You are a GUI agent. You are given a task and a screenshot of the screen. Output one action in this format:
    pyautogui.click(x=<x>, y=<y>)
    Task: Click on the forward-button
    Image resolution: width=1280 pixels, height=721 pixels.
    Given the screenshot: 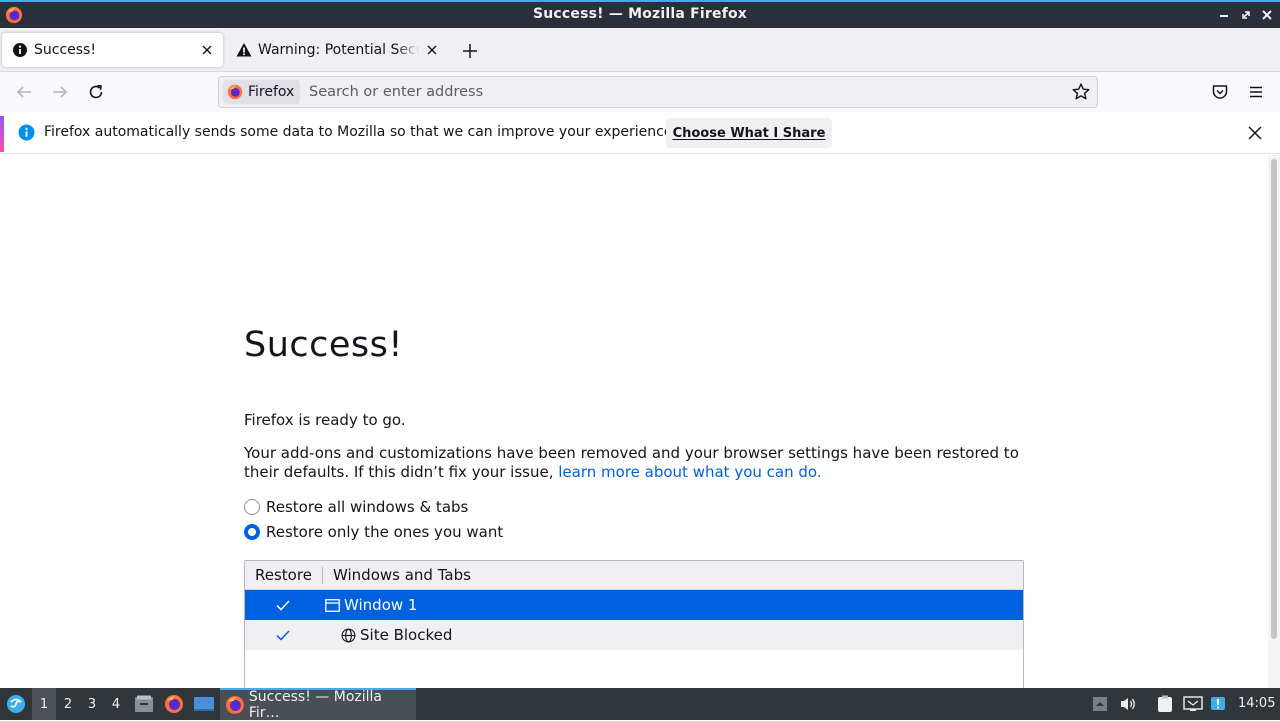 What is the action you would take?
    pyautogui.click(x=60, y=92)
    